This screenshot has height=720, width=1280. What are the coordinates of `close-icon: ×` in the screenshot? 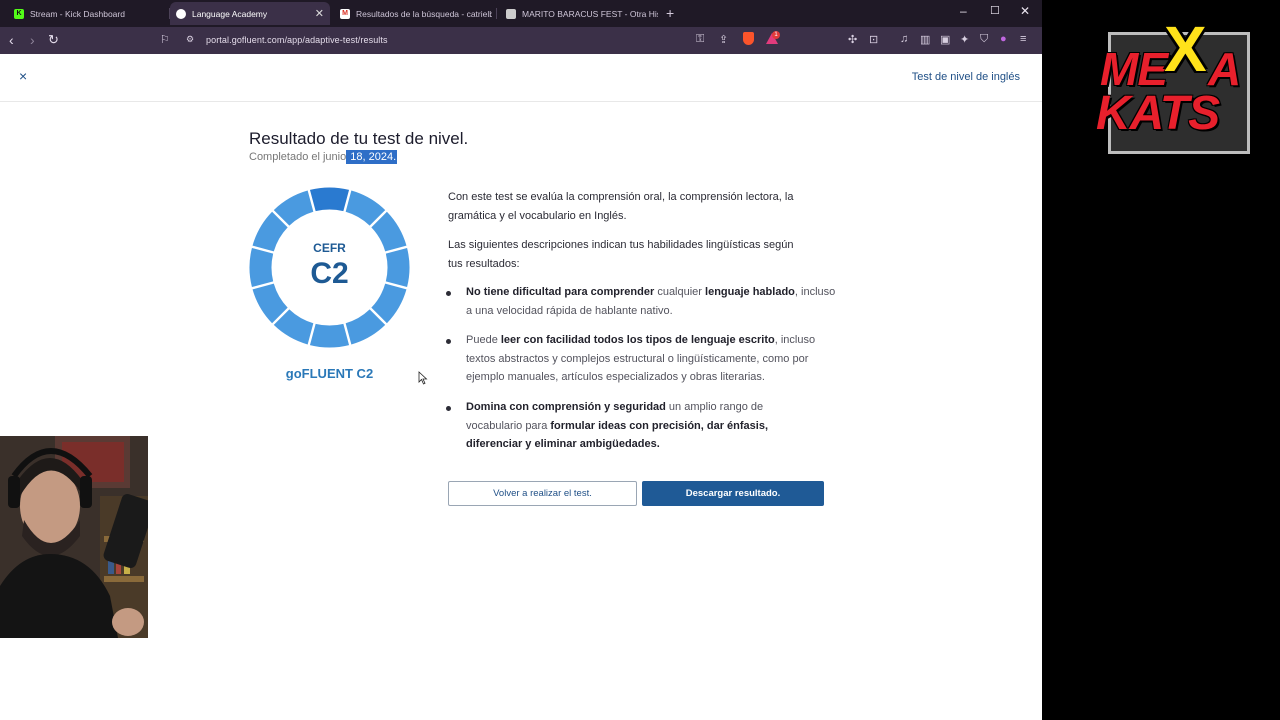 It's located at (23, 76).